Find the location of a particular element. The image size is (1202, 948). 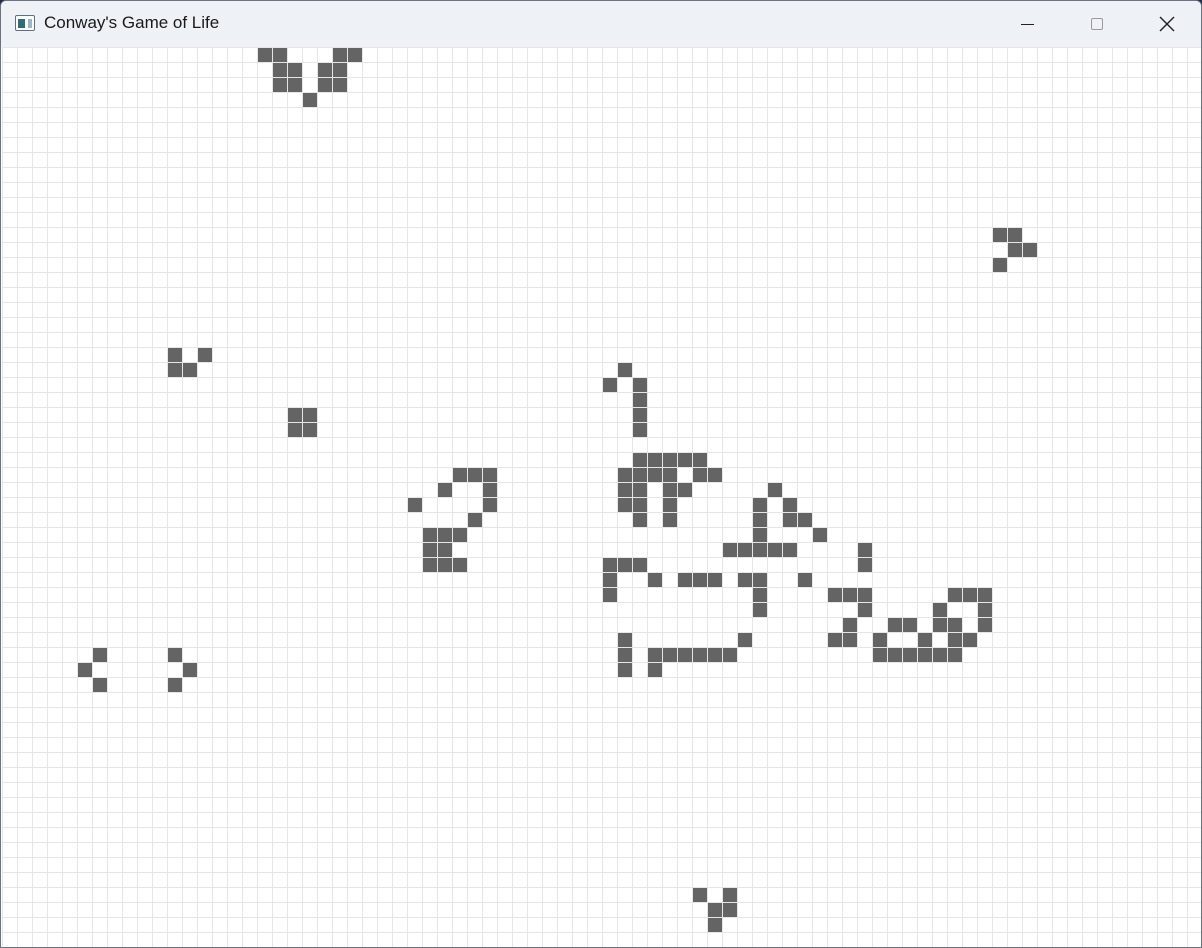

close-button is located at coordinates (1166, 24).